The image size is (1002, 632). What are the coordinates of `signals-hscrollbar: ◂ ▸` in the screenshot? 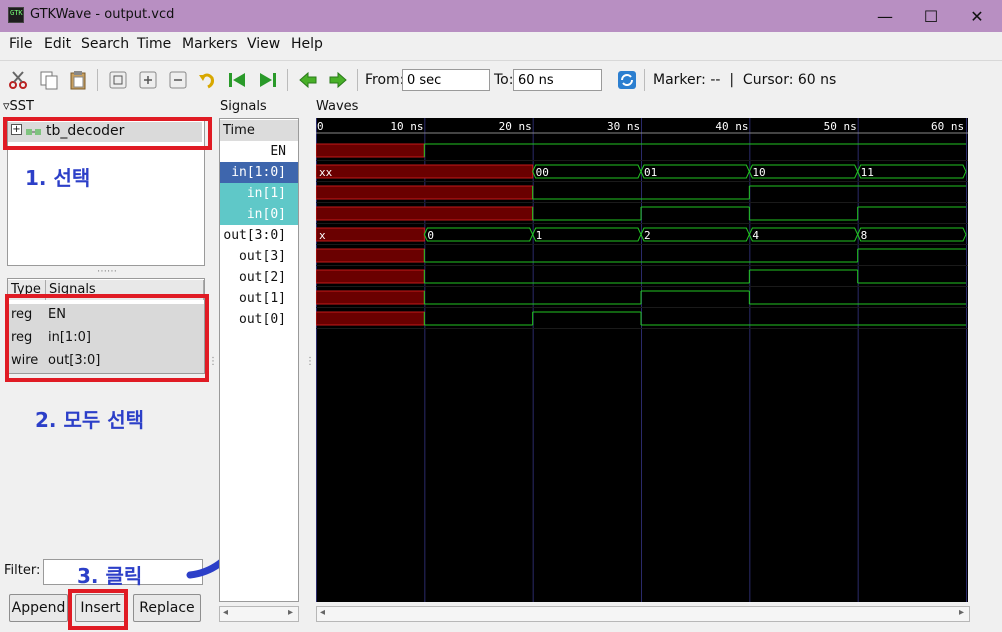 It's located at (259, 614).